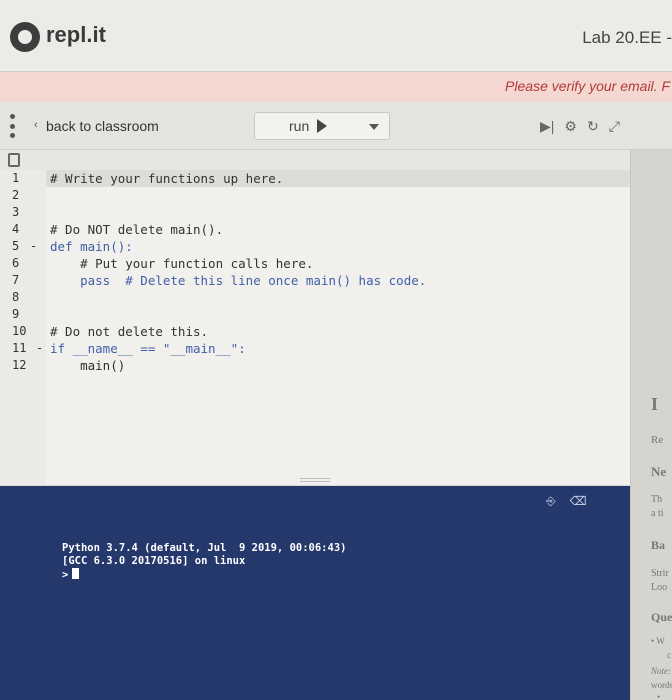 Image resolution: width=672 pixels, height=700 pixels. I want to click on instructions-fragment: •, so click(659, 696).